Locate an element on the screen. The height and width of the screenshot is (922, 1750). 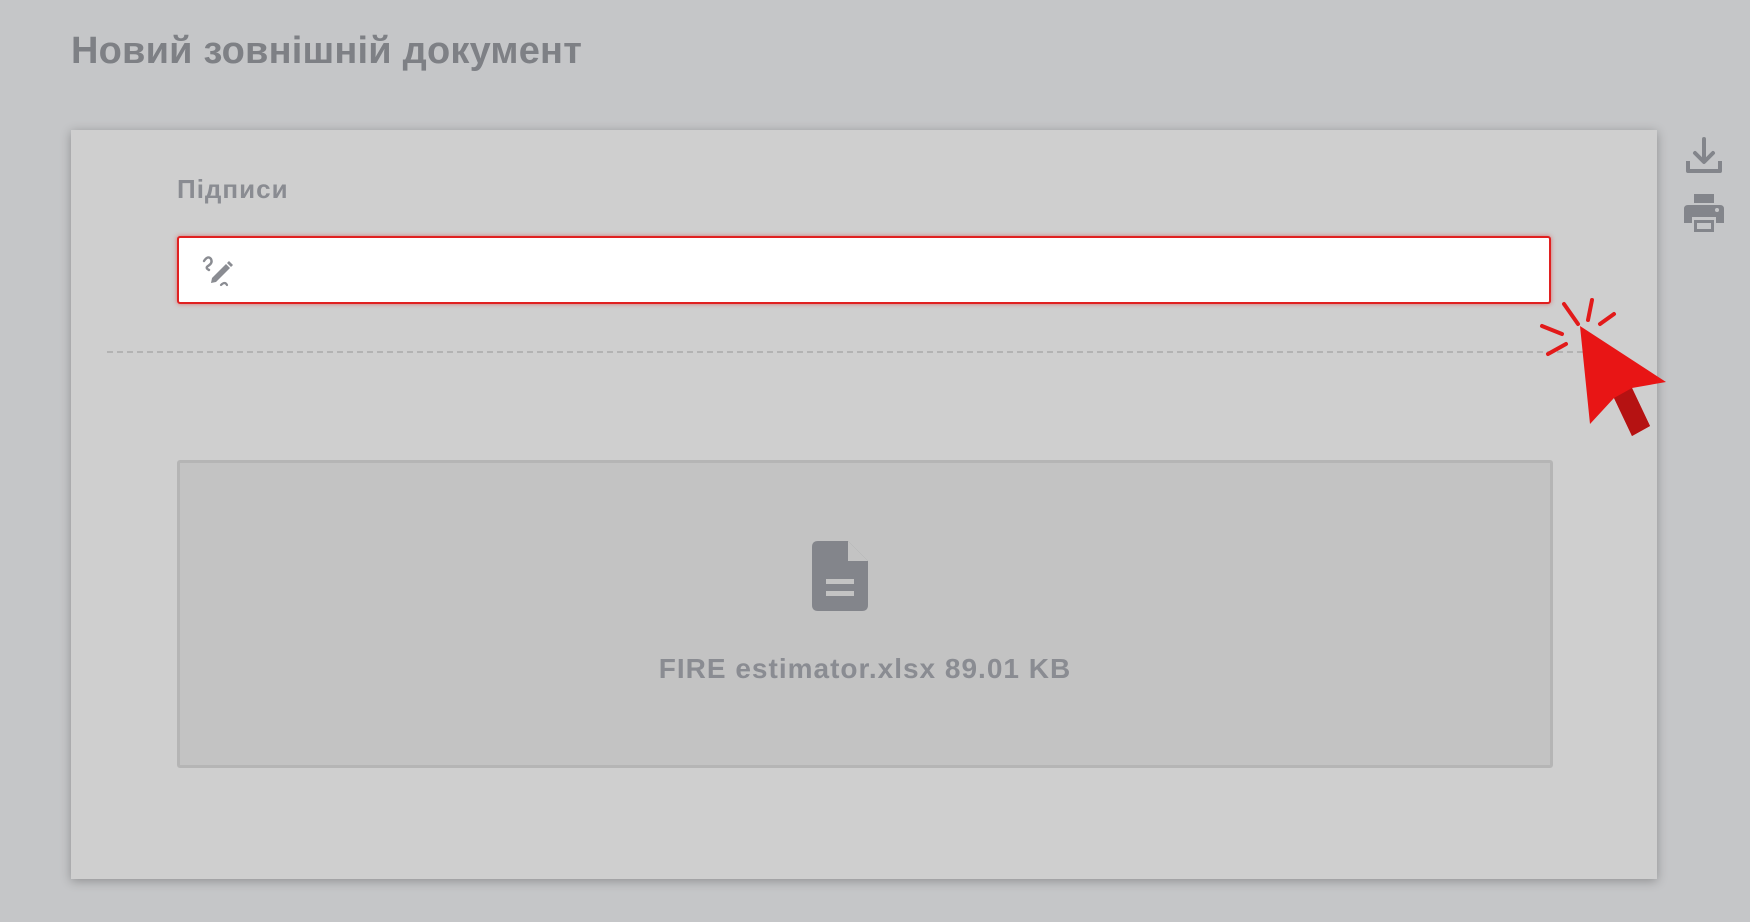
signature-field is located at coordinates (864, 270).